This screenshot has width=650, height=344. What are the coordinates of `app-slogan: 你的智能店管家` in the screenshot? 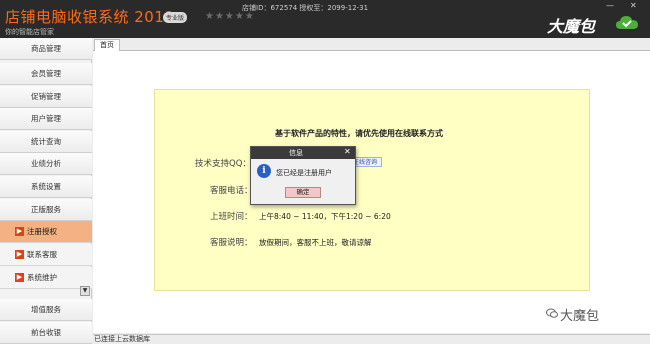 It's located at (29, 32).